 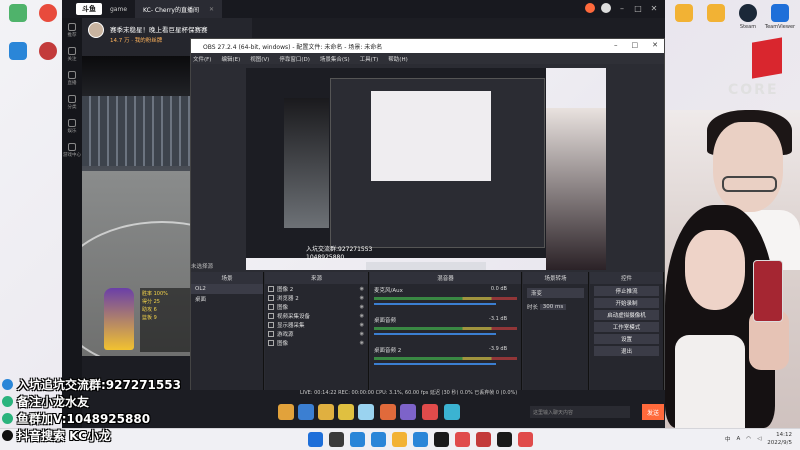 What do you see at coordinates (316, 297) in the screenshot?
I see `source-item: 浏览器 2 ◉` at bounding box center [316, 297].